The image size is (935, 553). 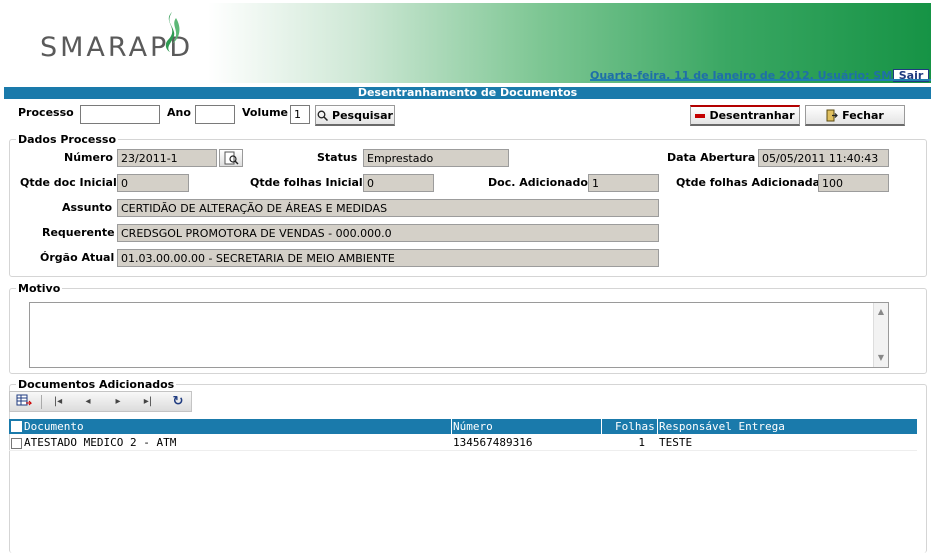 I want to click on dados-processo-legend: Dados Processo, so click(x=67, y=139).